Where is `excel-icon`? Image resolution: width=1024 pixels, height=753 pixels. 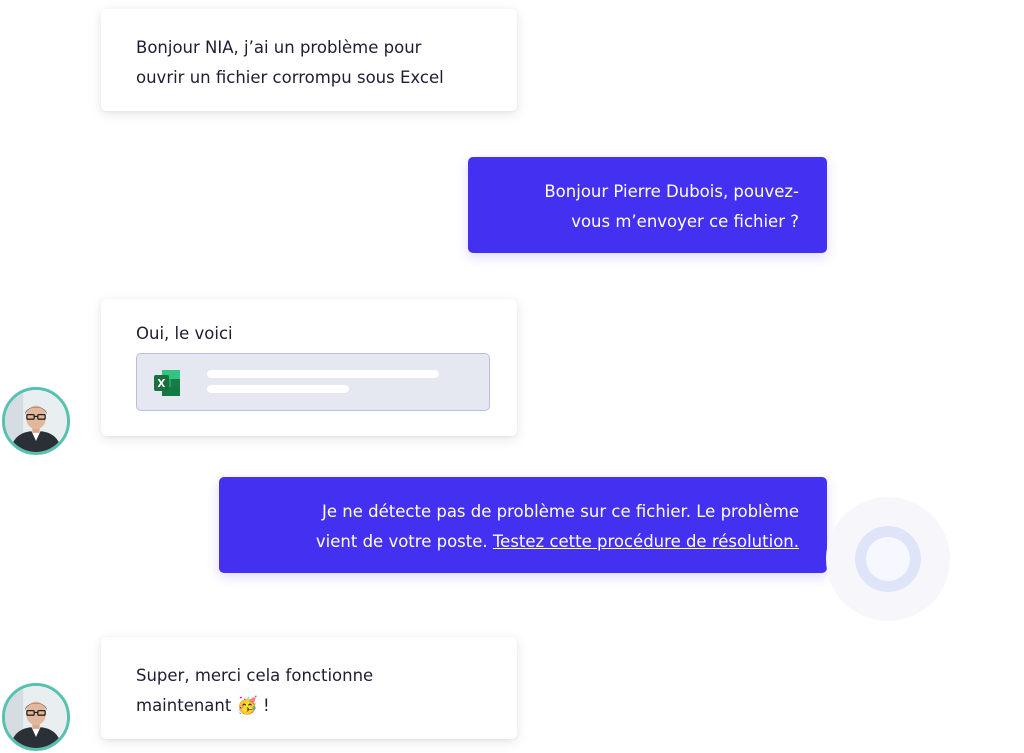 excel-icon is located at coordinates (167, 383).